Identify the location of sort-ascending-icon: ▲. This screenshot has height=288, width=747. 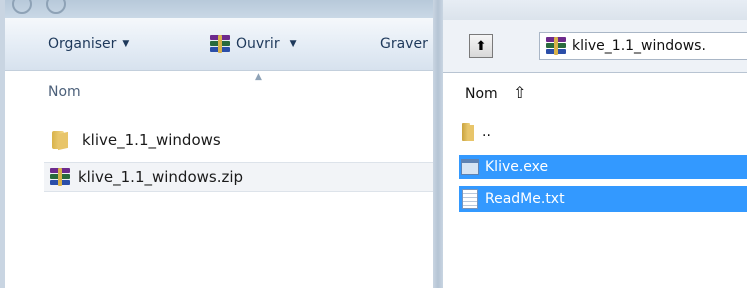
(258, 77).